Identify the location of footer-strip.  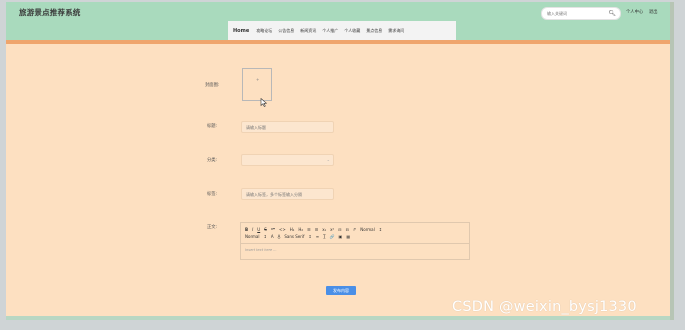
(338, 318).